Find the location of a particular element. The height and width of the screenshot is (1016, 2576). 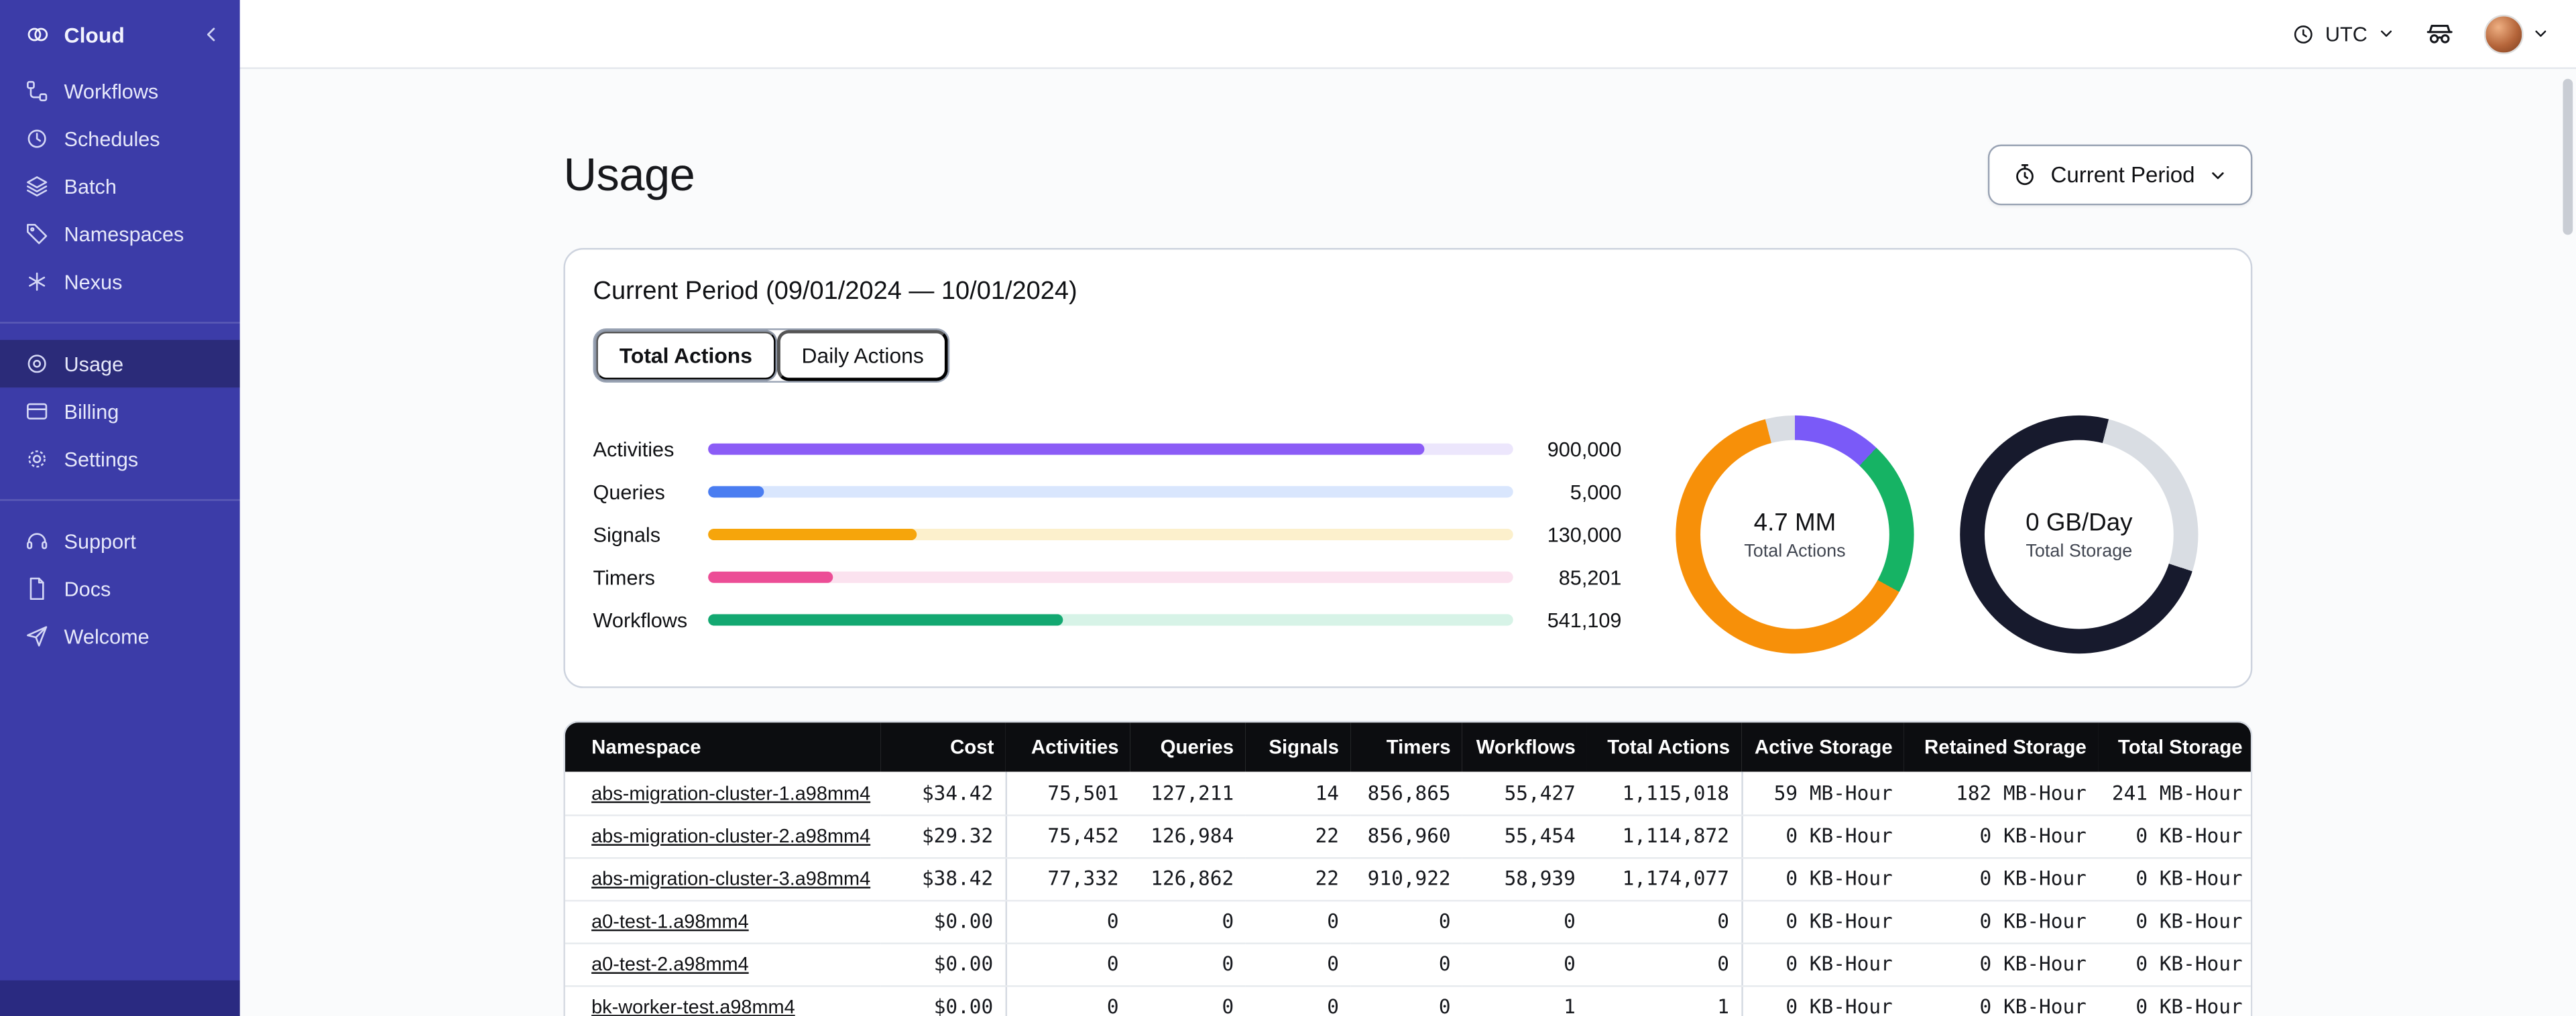

sidebar-item-schedules: Schedules is located at coordinates (120, 139).